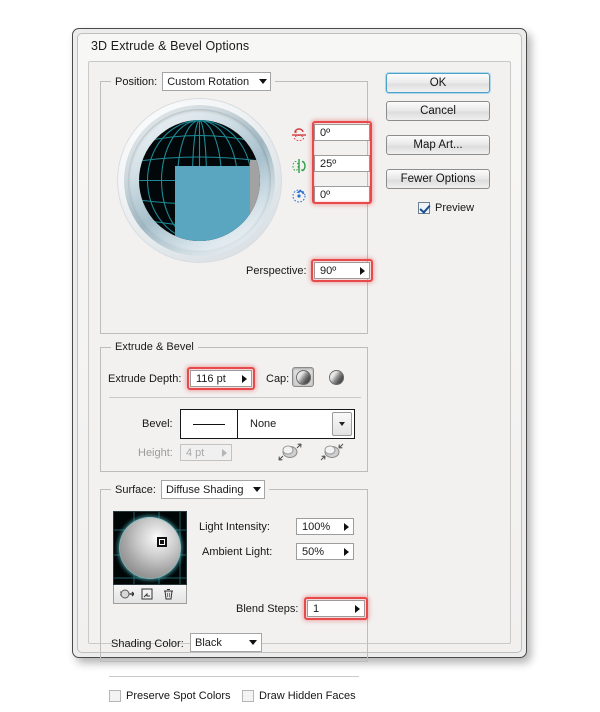 This screenshot has height=712, width=600. I want to click on preview-checkbox-box, so click(424, 208).